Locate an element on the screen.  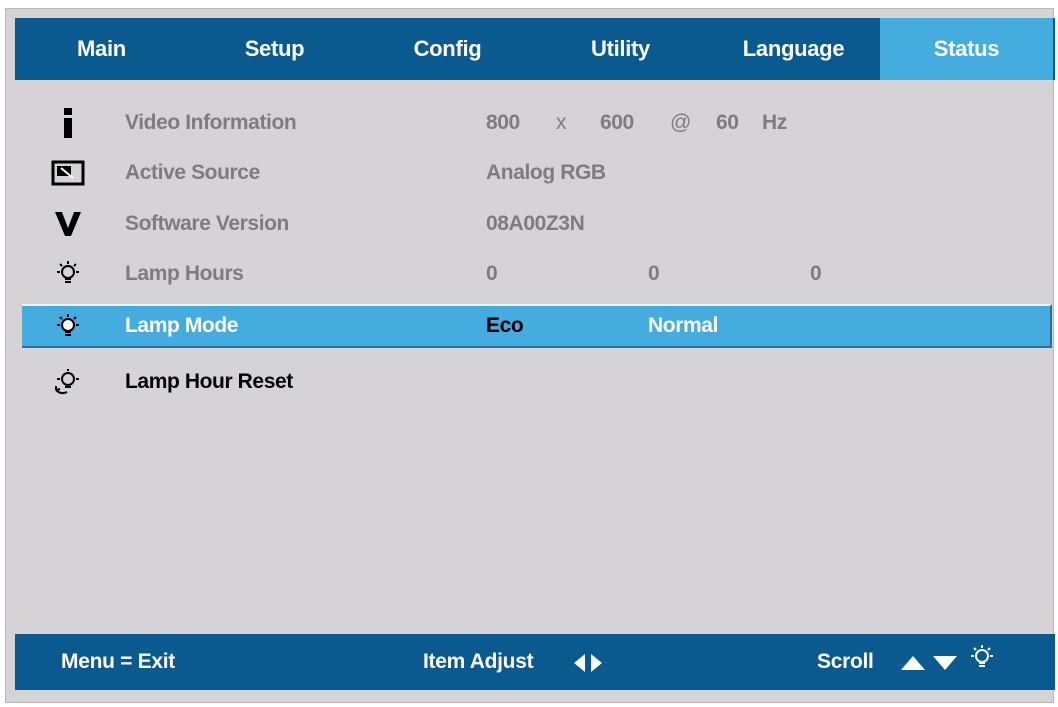
resolution-height: 600 is located at coordinates (617, 122).